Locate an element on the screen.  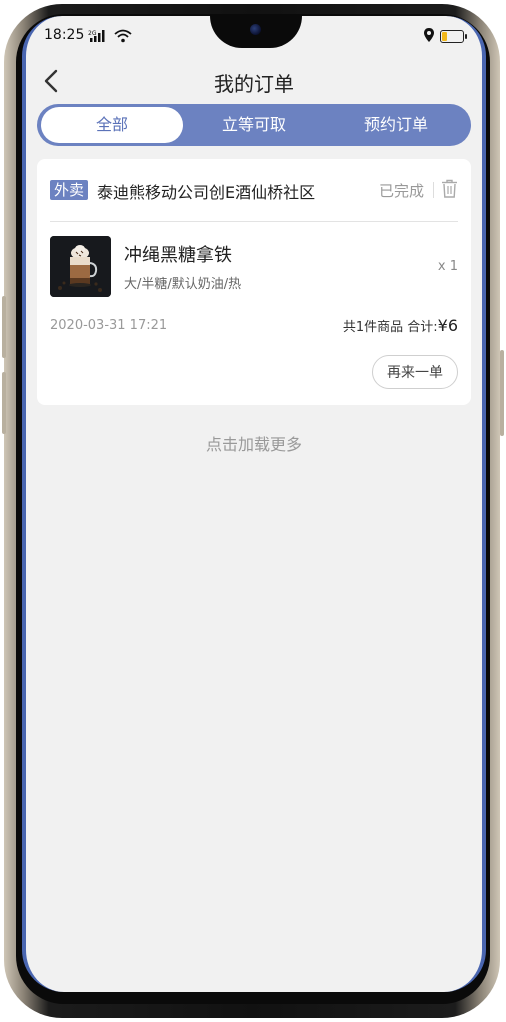
header: 我的订单 is located at coordinates (254, 82).